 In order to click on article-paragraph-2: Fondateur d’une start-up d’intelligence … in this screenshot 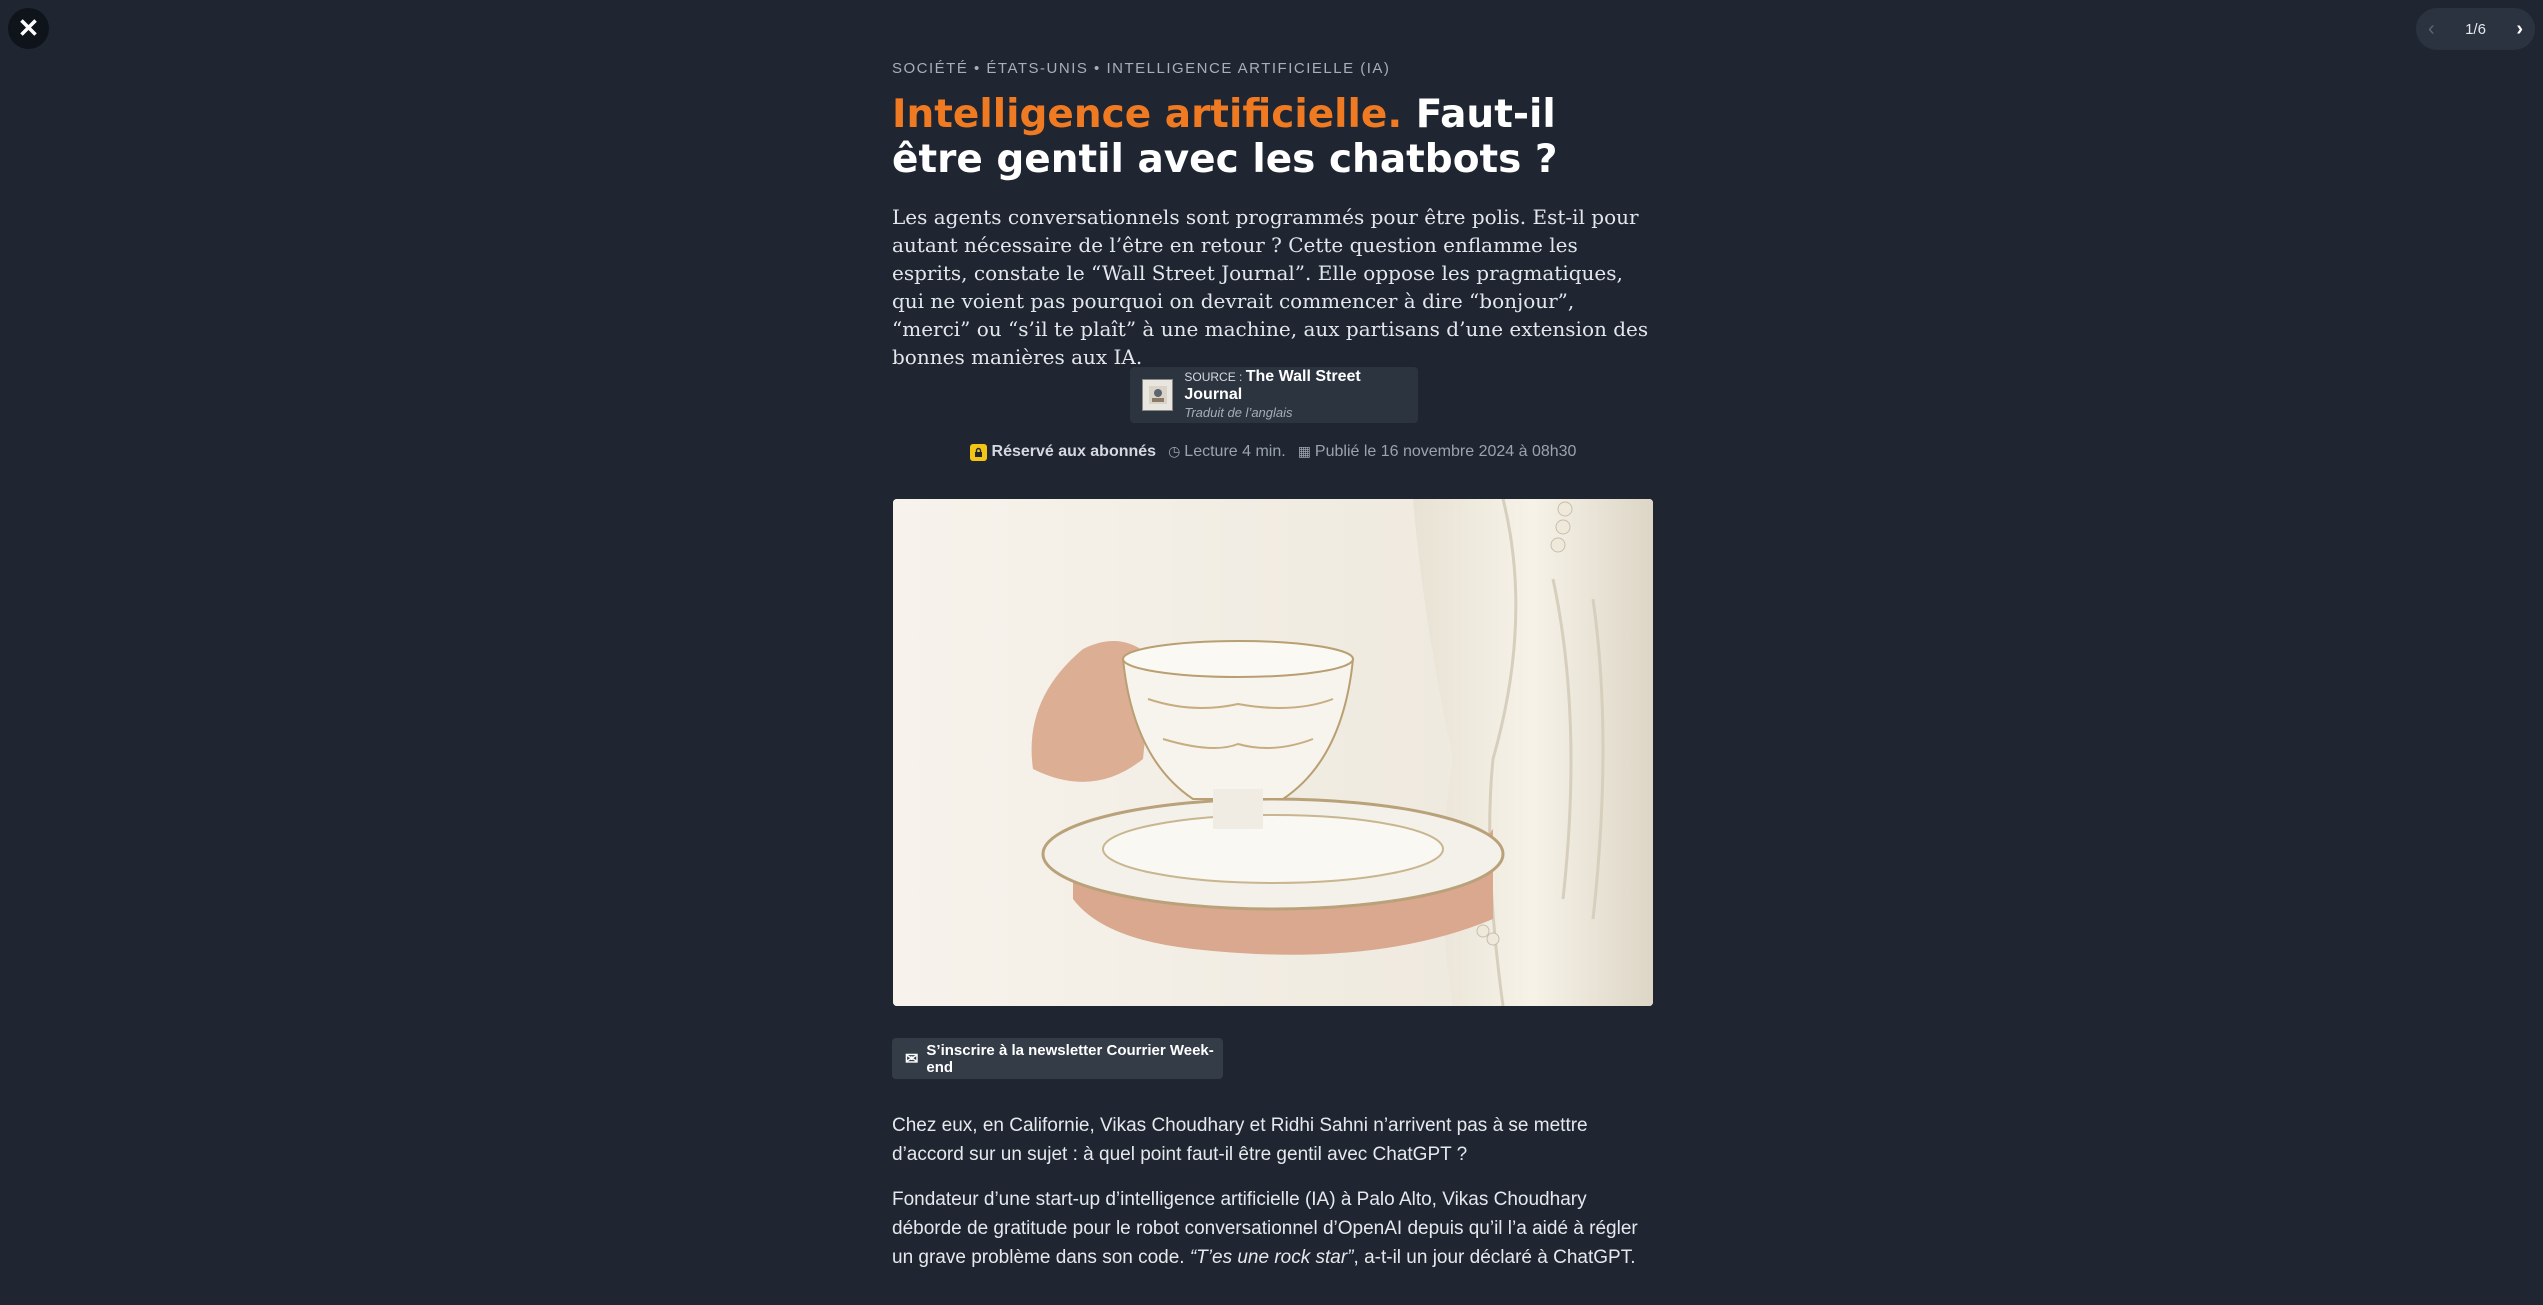, I will do `click(1273, 1228)`.